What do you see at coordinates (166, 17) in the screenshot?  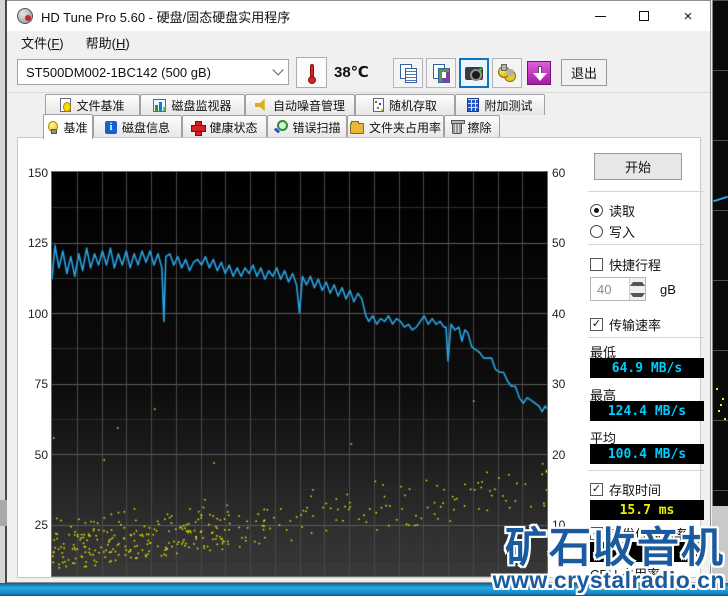 I see `window-title: HD Tune Pro 5.60 - 硬盘/固态硬盘实用程序` at bounding box center [166, 17].